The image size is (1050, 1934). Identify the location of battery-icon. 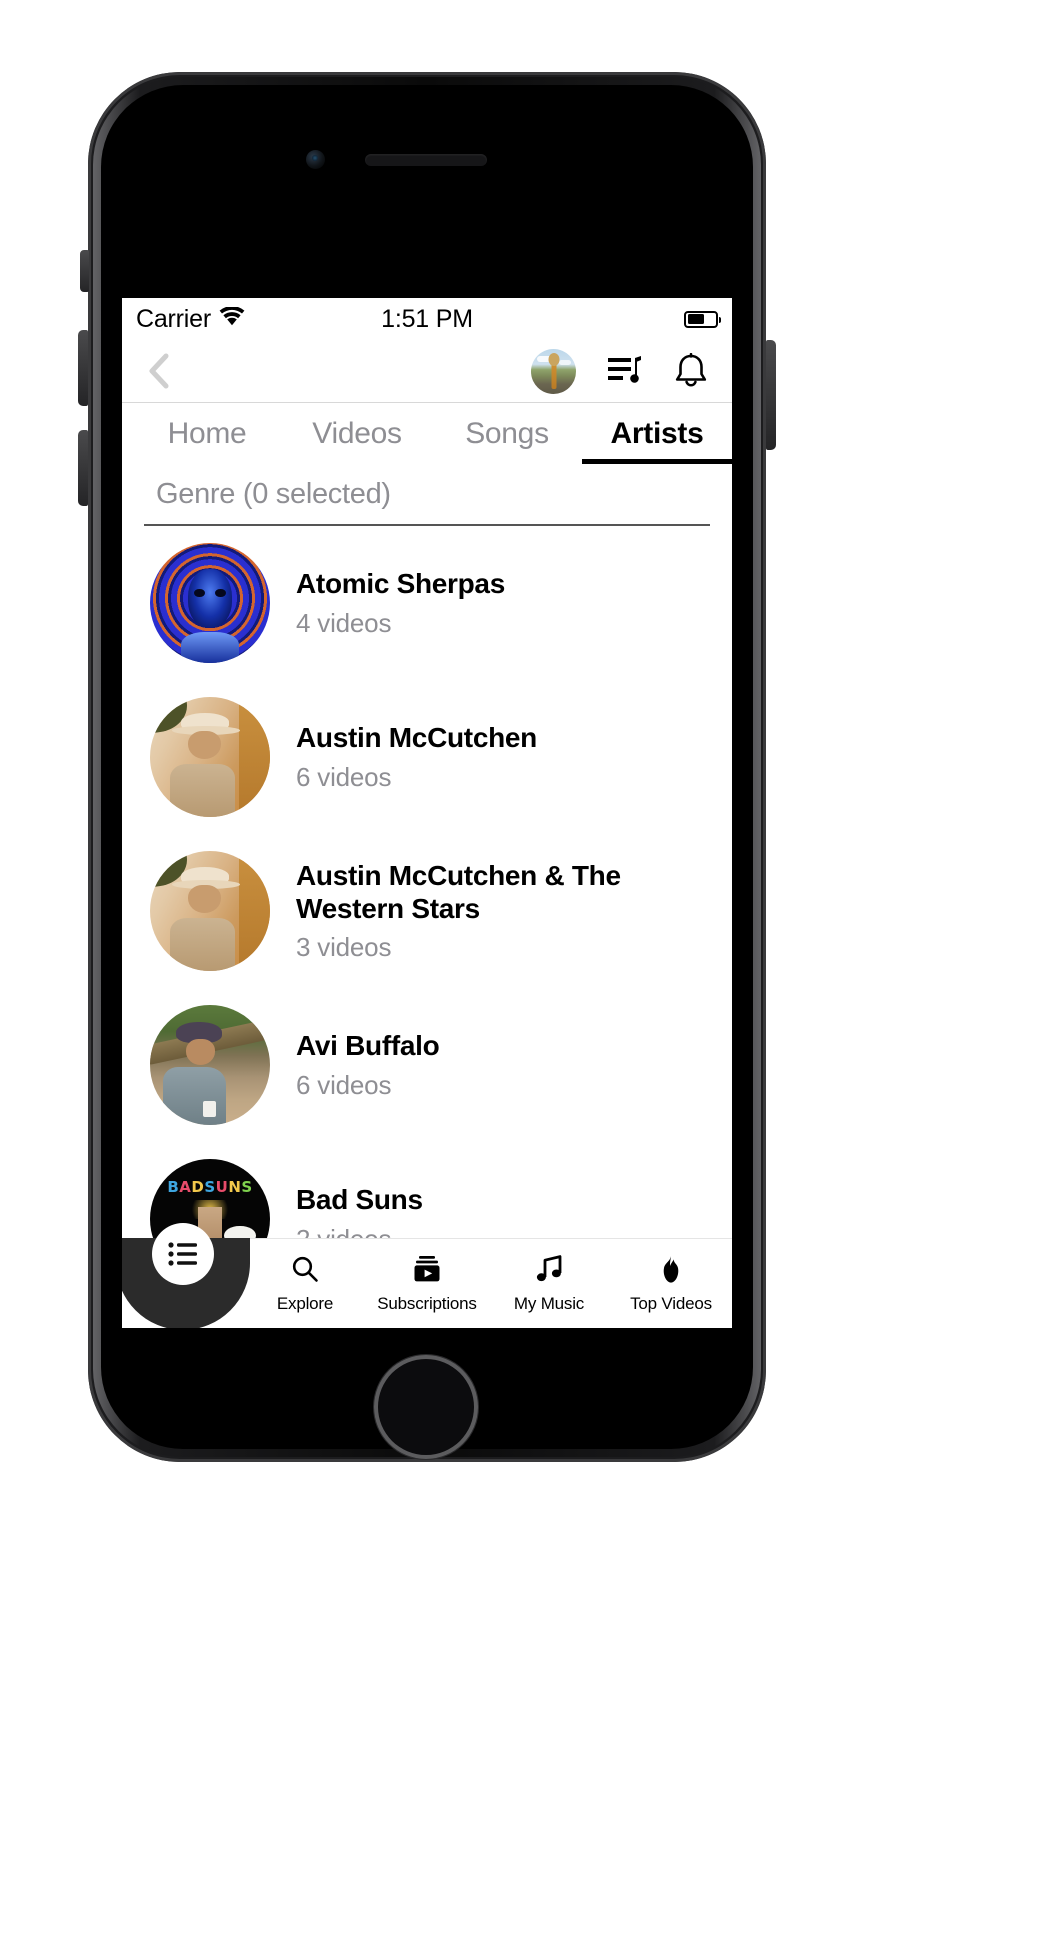
(702, 319).